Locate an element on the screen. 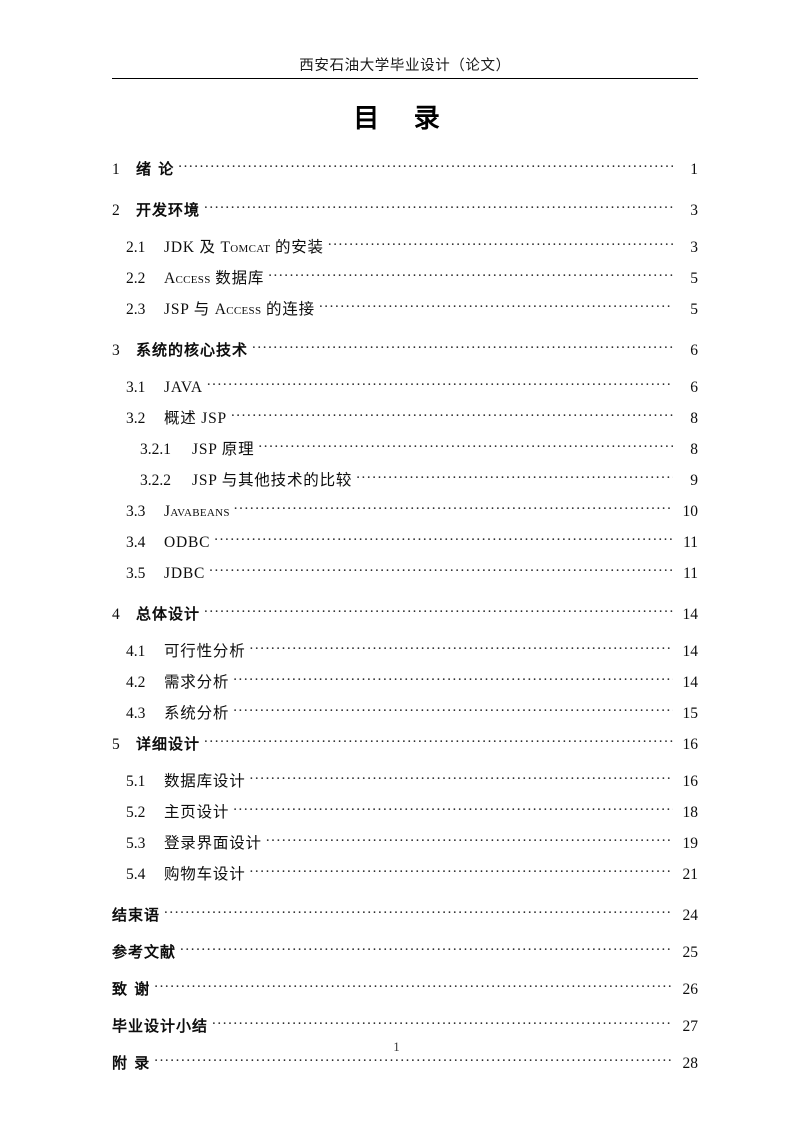 This screenshot has height=1122, width=793. toc-entry-page: 3 is located at coordinates (694, 210).